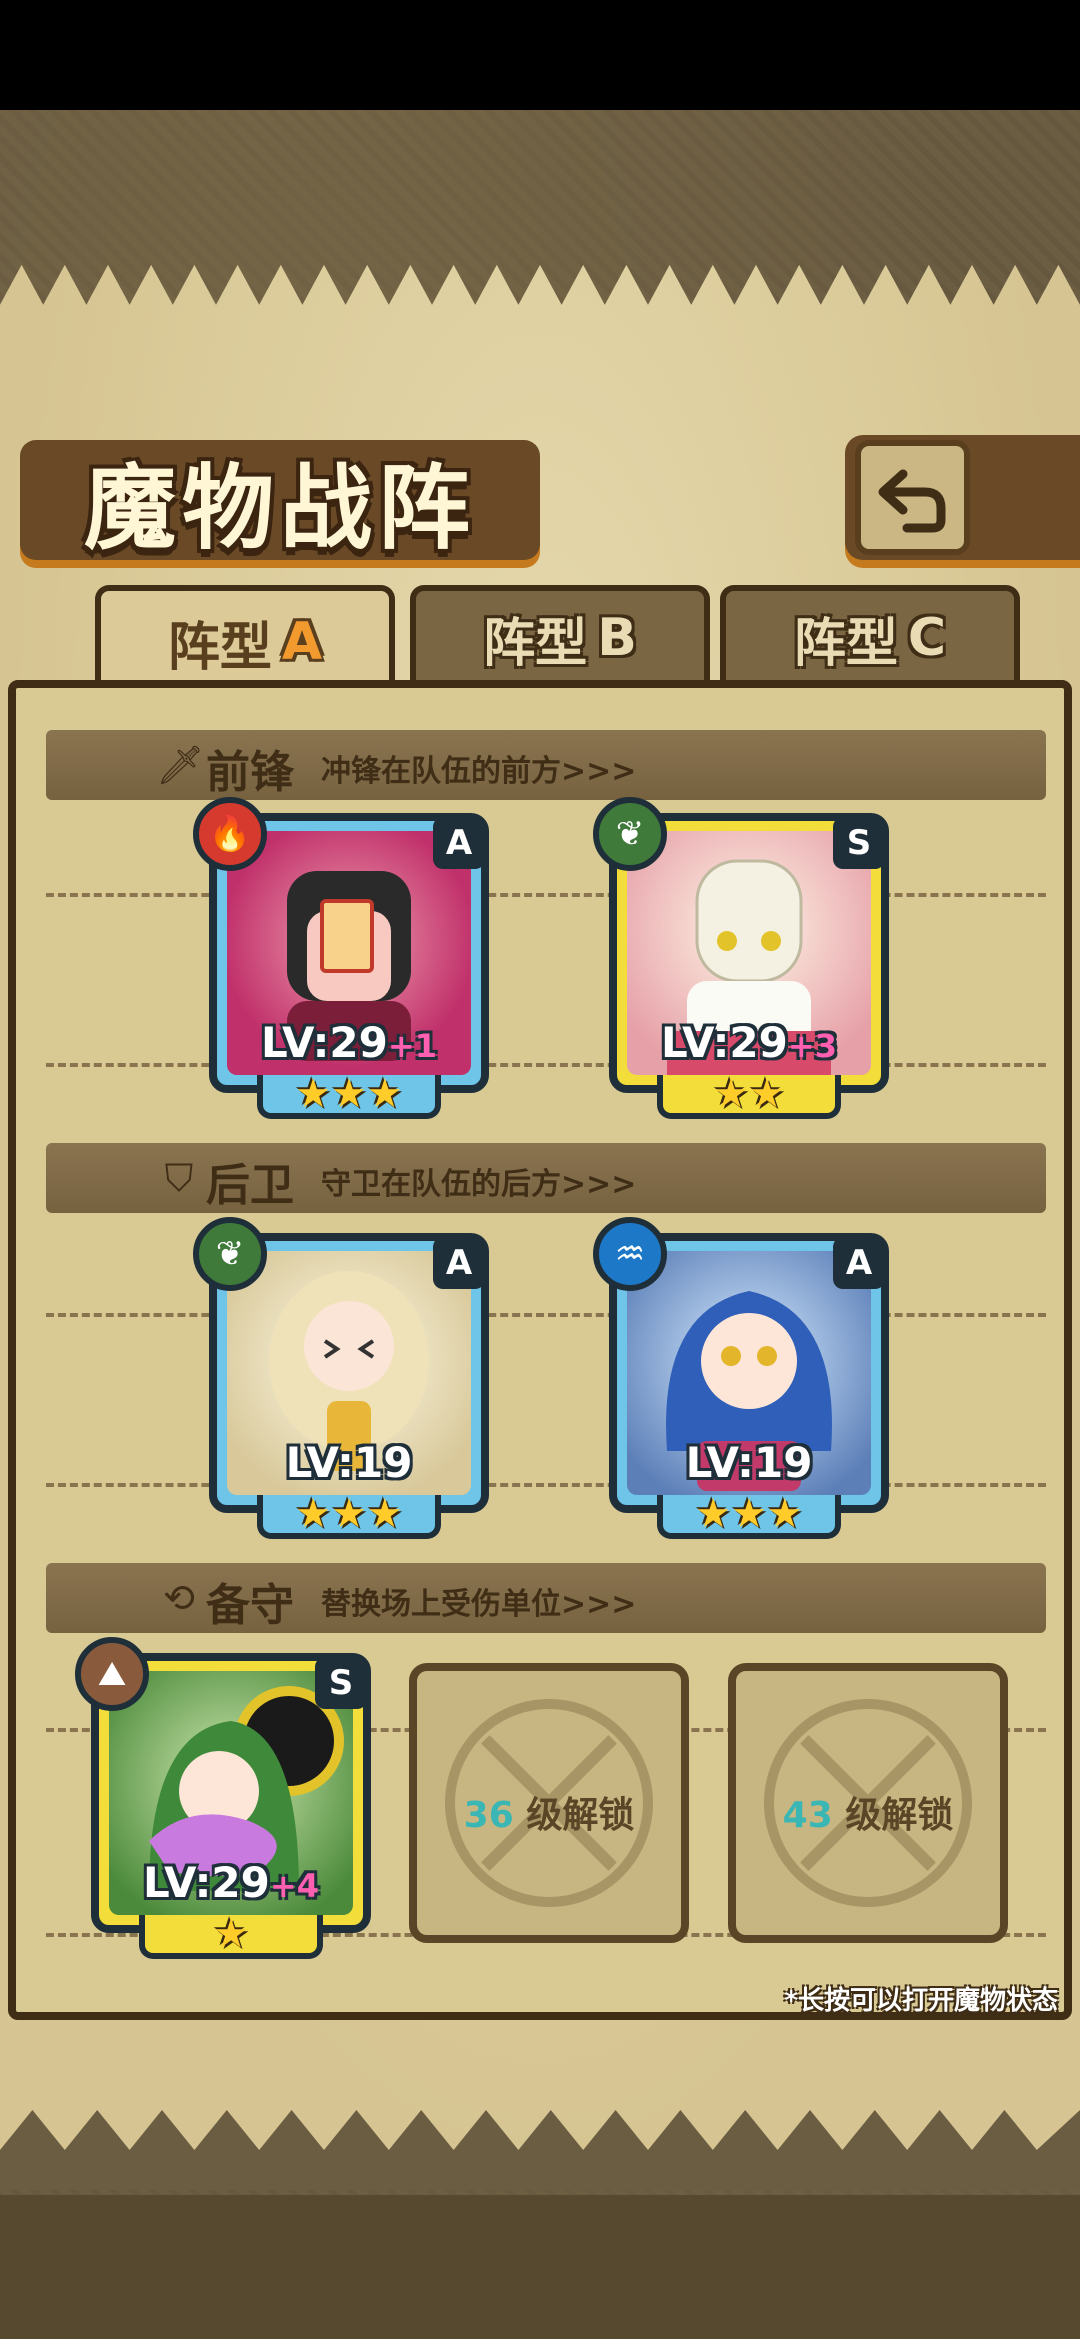 The height and width of the screenshot is (2339, 1080). I want to click on unlock-level: 36, so click(488, 1815).